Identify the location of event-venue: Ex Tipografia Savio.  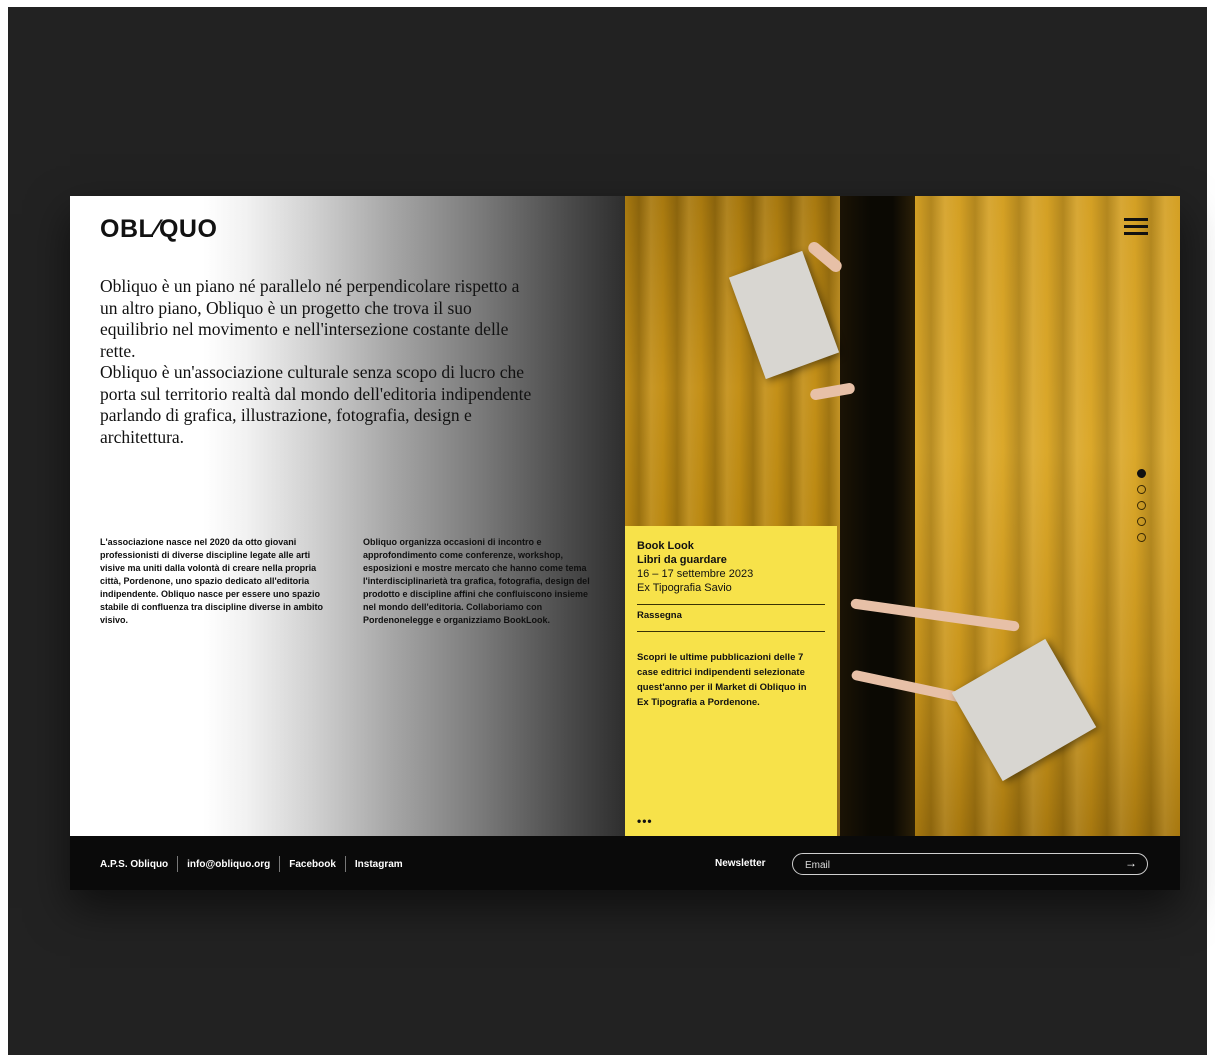
(684, 588).